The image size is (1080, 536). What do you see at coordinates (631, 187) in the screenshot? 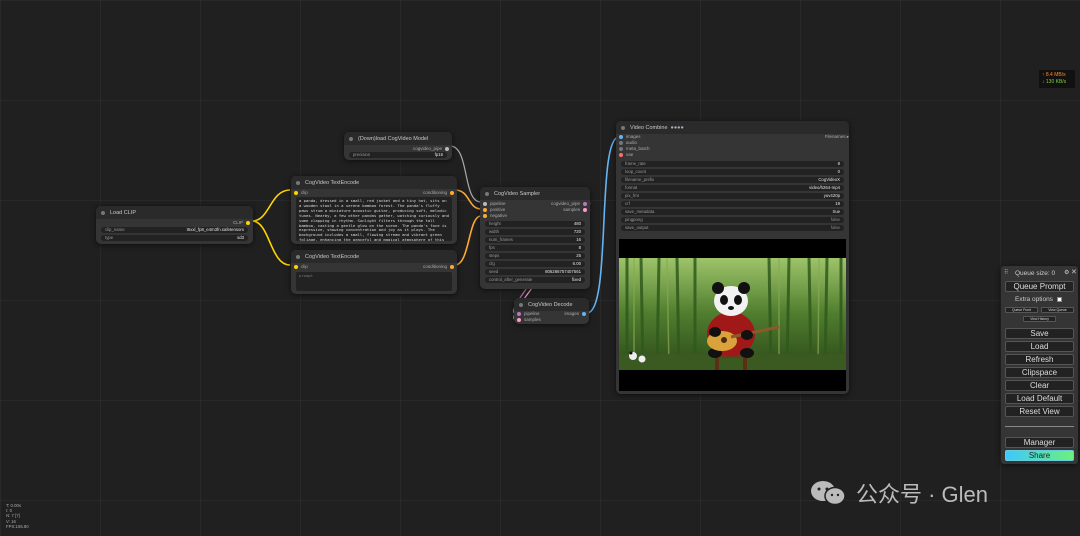
I see `widget-label: format` at bounding box center [631, 187].